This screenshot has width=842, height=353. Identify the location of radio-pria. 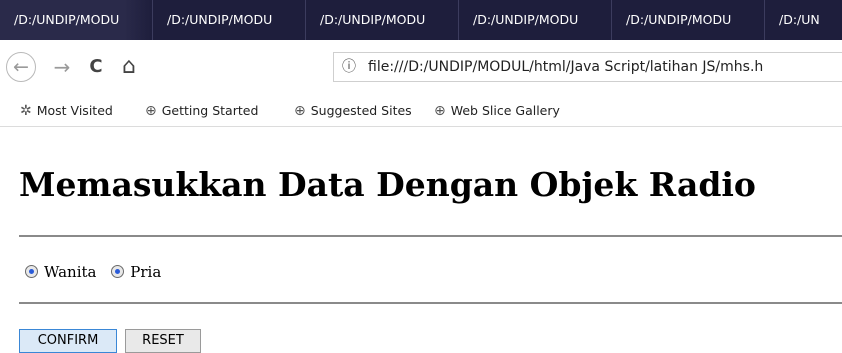
(118, 271).